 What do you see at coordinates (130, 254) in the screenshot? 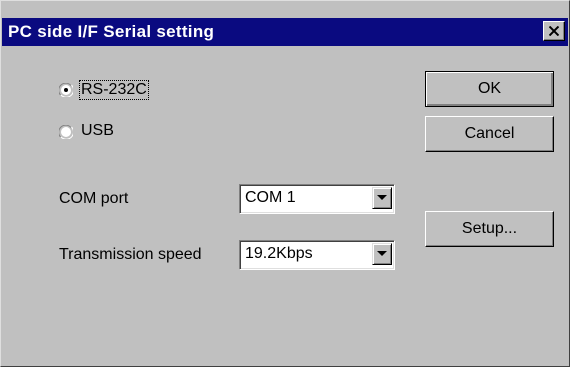
I see `transmission-speed-label: Transmission speed` at bounding box center [130, 254].